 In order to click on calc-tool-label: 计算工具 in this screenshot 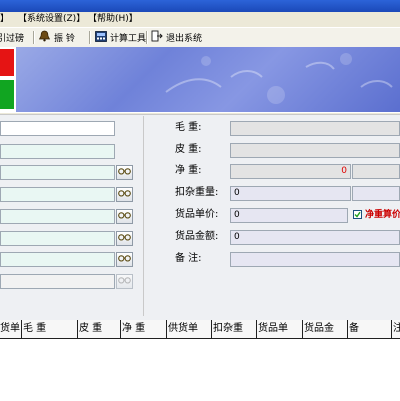, I will do `click(128, 39)`.